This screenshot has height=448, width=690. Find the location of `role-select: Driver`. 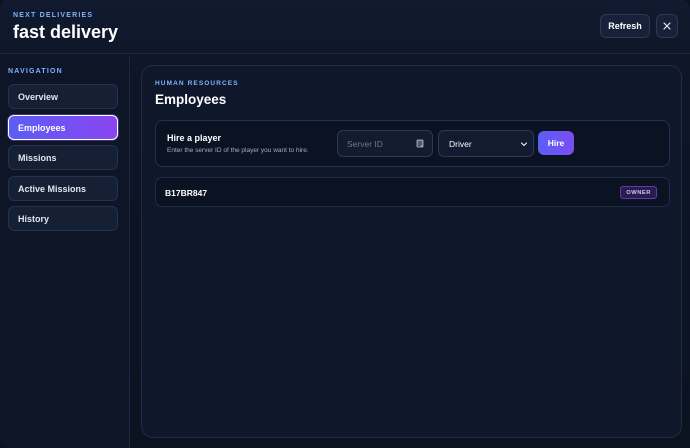

role-select: Driver is located at coordinates (486, 143).